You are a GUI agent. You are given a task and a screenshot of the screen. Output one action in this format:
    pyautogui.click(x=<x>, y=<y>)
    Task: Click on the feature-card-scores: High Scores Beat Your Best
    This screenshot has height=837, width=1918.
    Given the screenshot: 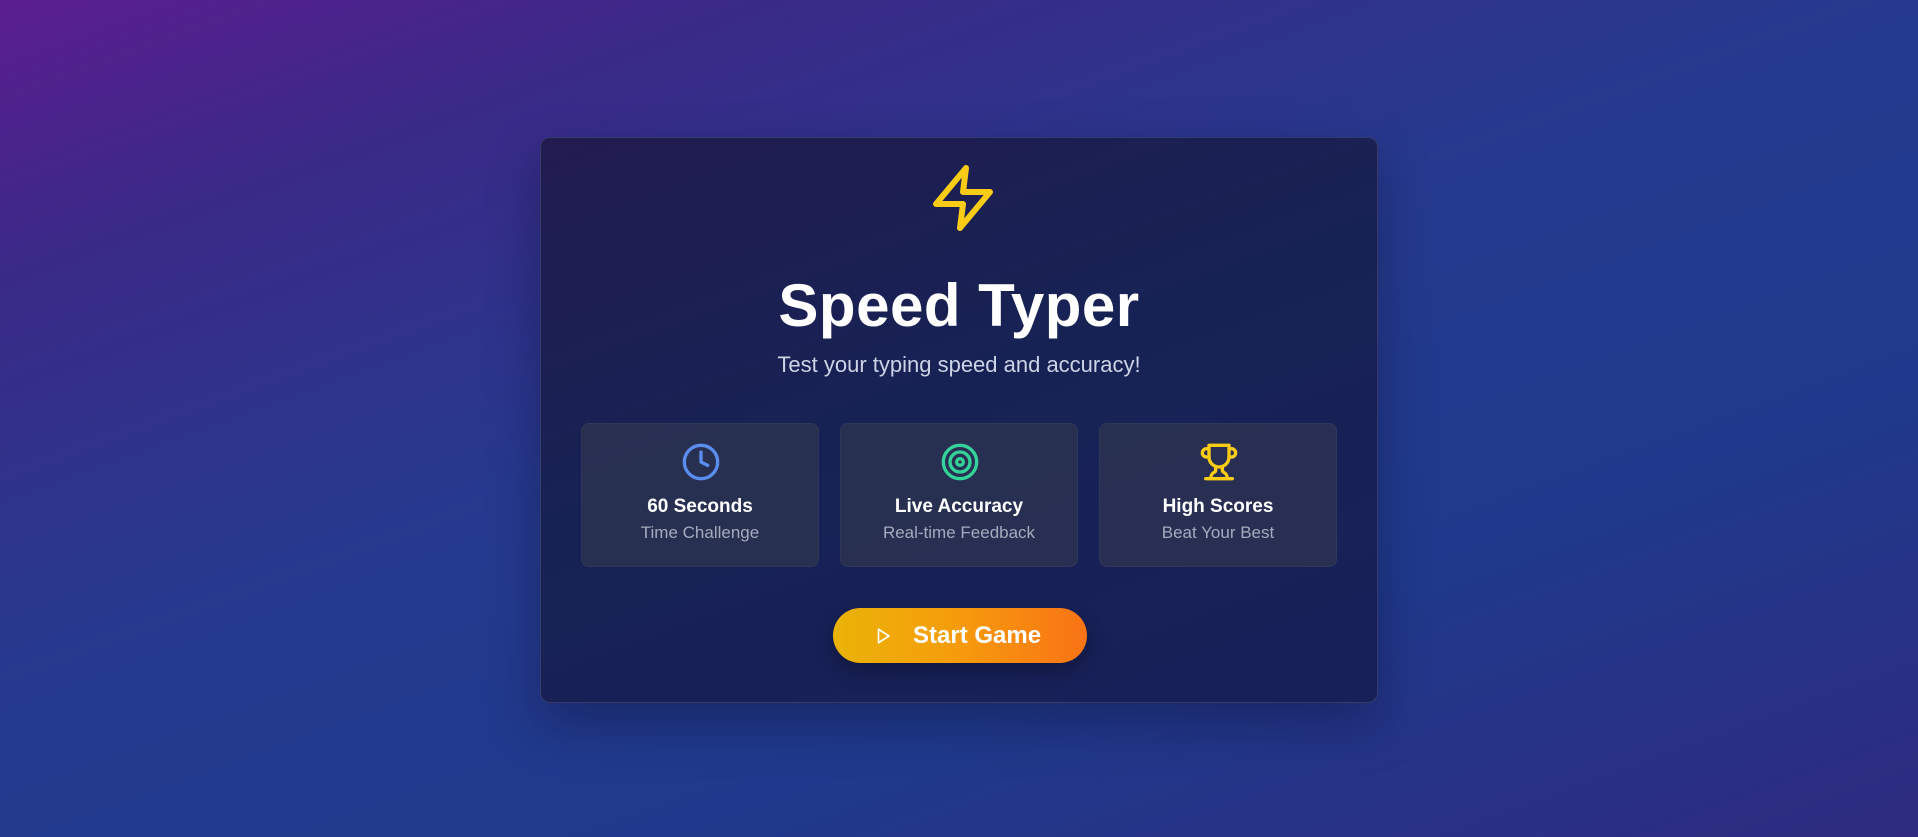 What is the action you would take?
    pyautogui.click(x=1218, y=495)
    